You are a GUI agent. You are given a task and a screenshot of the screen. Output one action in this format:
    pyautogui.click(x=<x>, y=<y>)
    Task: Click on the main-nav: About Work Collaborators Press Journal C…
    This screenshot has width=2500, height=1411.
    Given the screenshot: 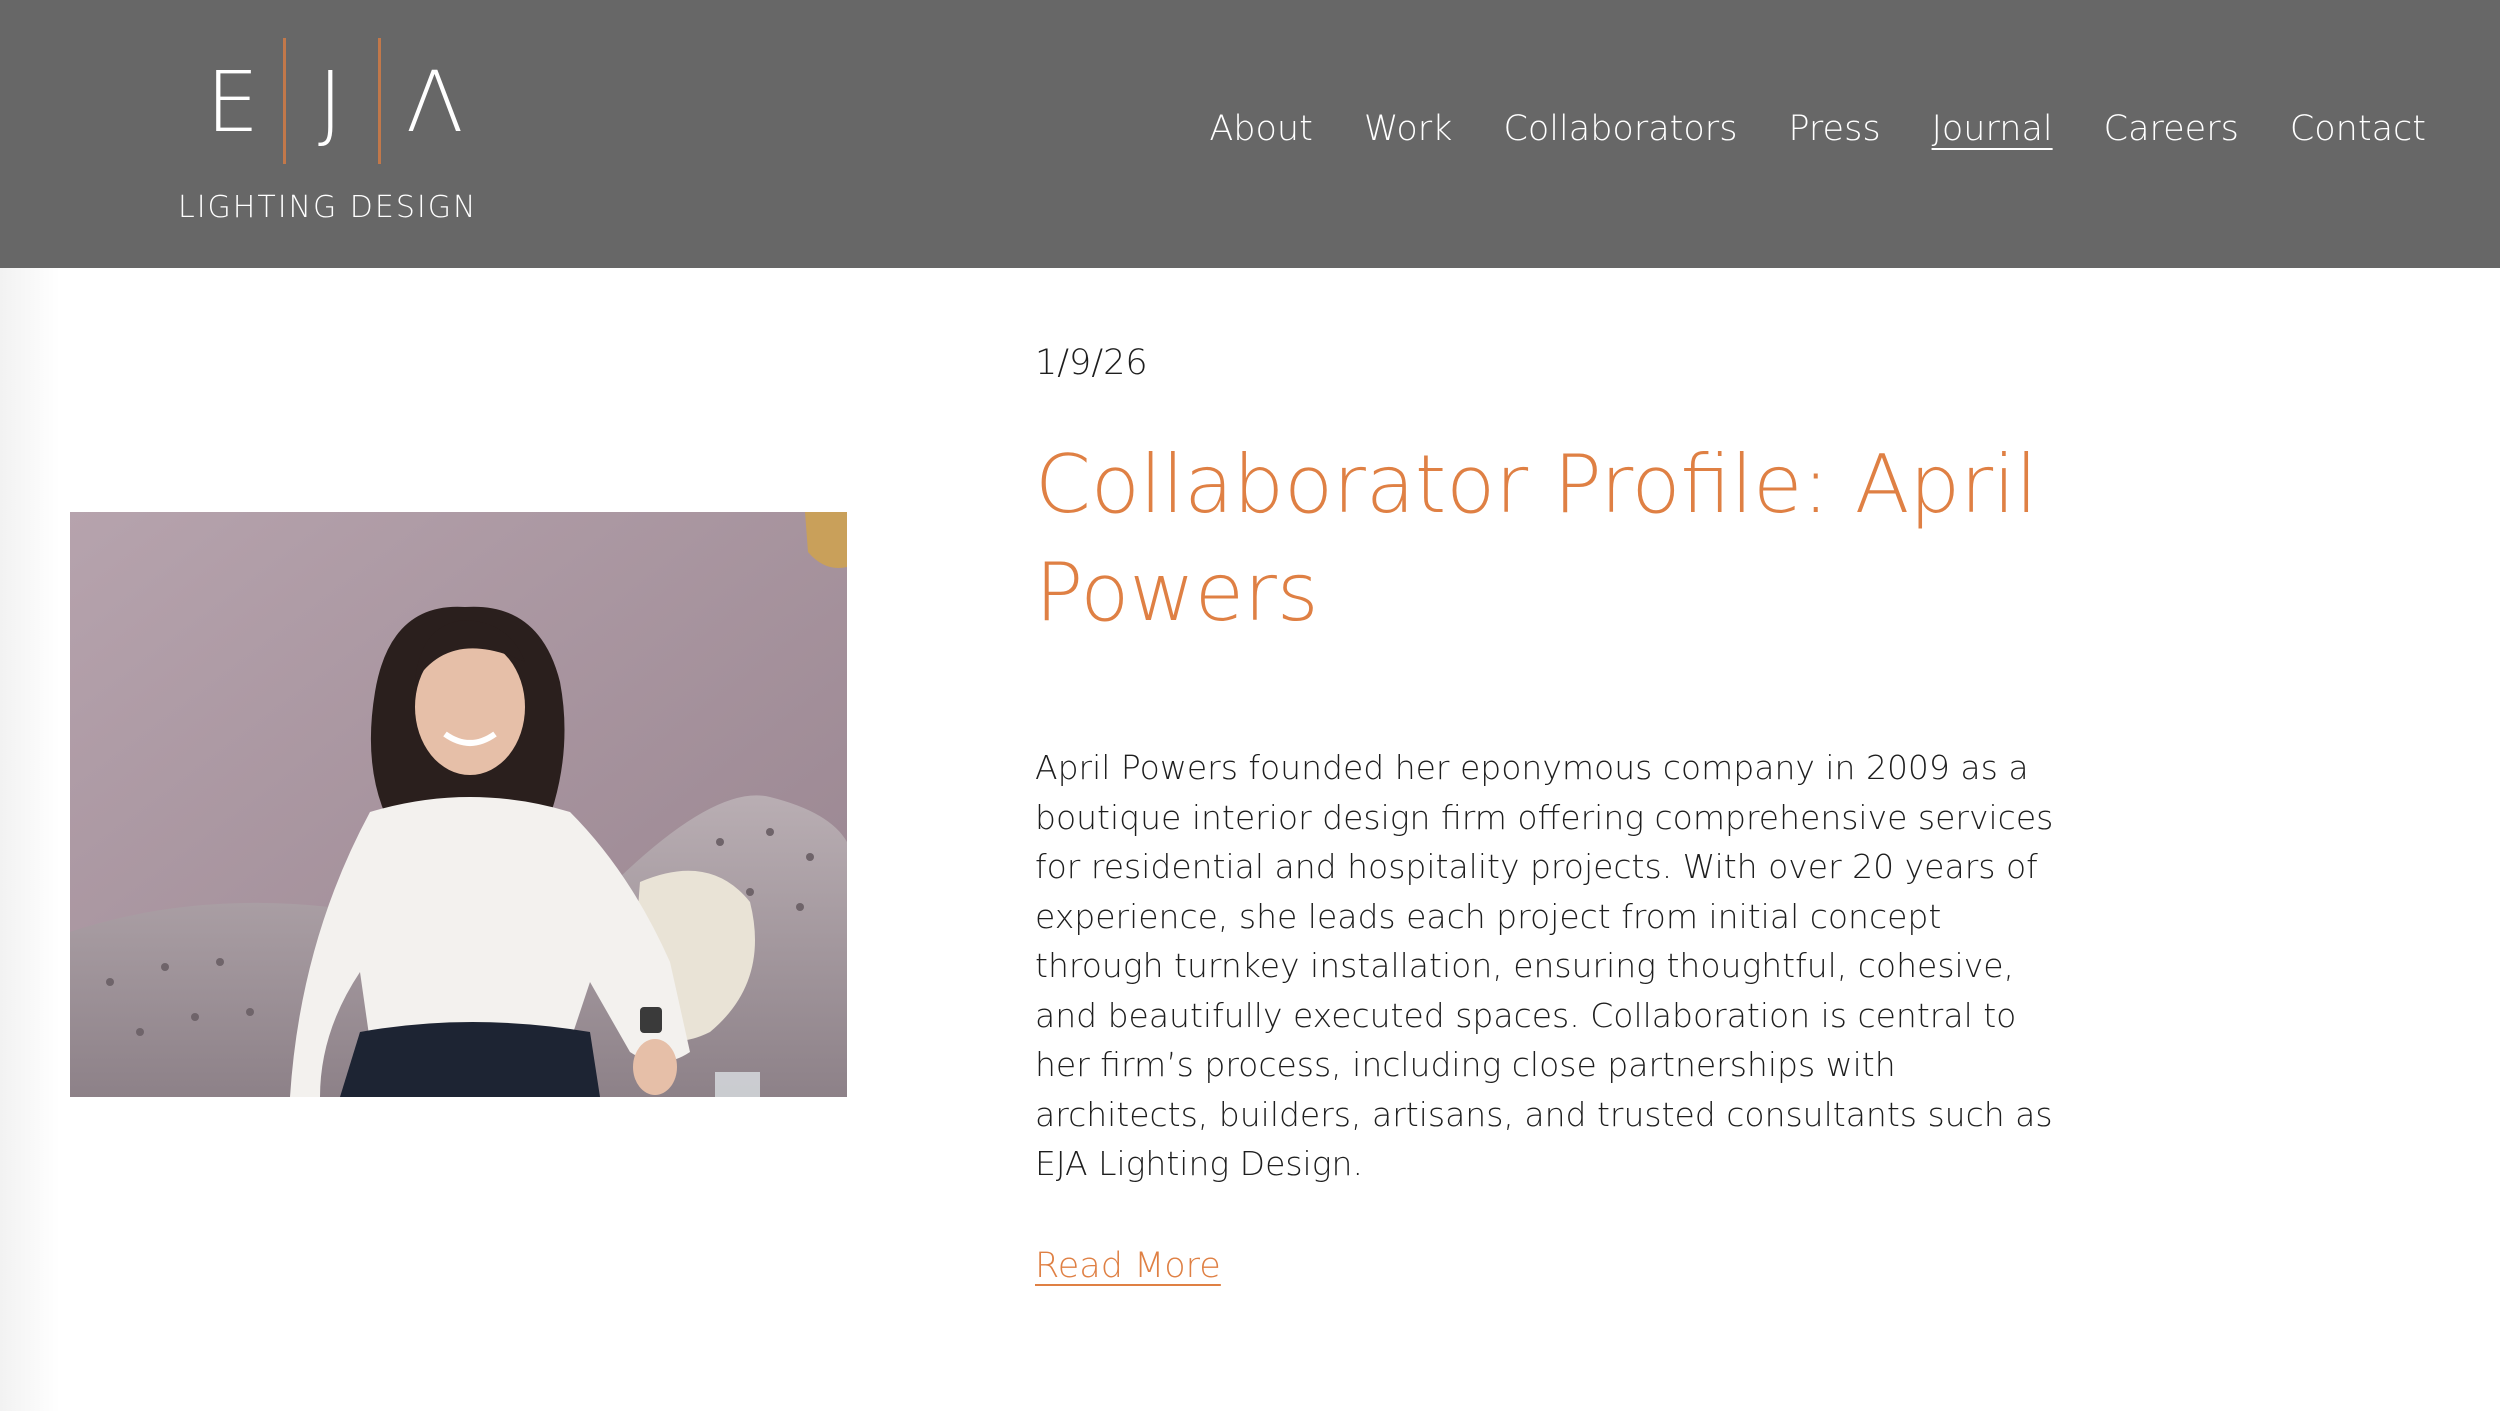 What is the action you would take?
    pyautogui.click(x=1792, y=129)
    